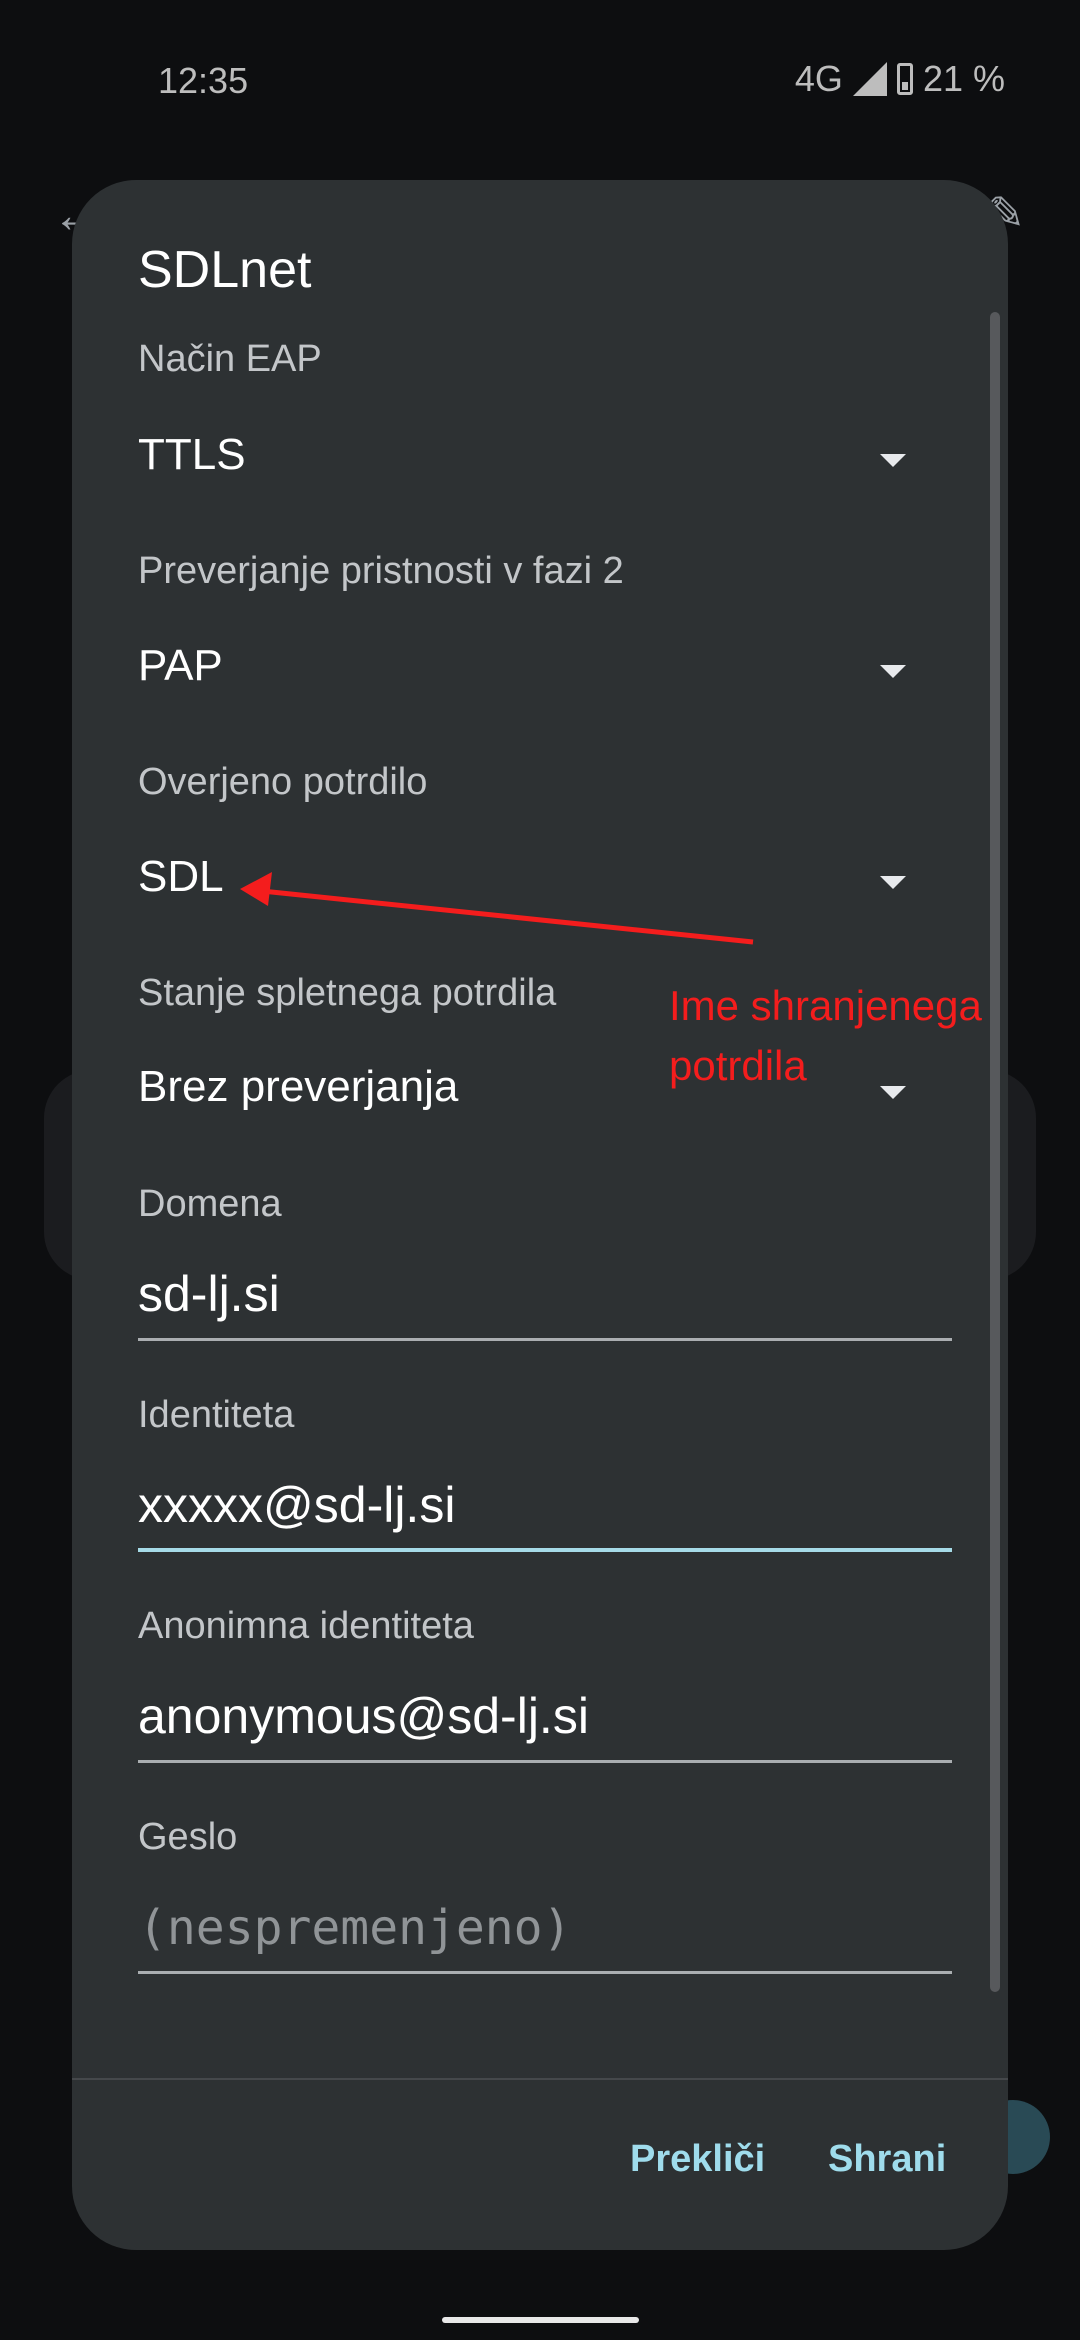  Describe the element at coordinates (825, 1005) in the screenshot. I see `annotation-line-1: Ime shranjenega` at that location.